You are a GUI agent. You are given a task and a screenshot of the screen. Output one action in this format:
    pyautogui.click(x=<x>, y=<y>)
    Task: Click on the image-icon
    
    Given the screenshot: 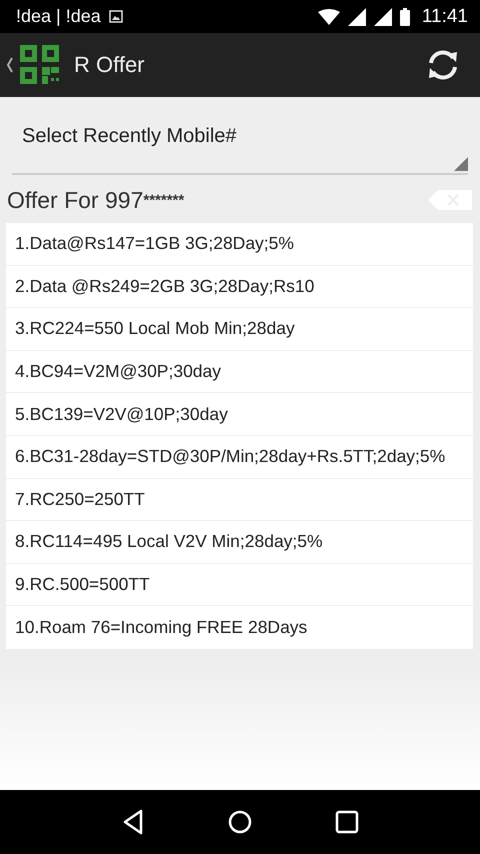 What is the action you would take?
    pyautogui.click(x=115, y=16)
    